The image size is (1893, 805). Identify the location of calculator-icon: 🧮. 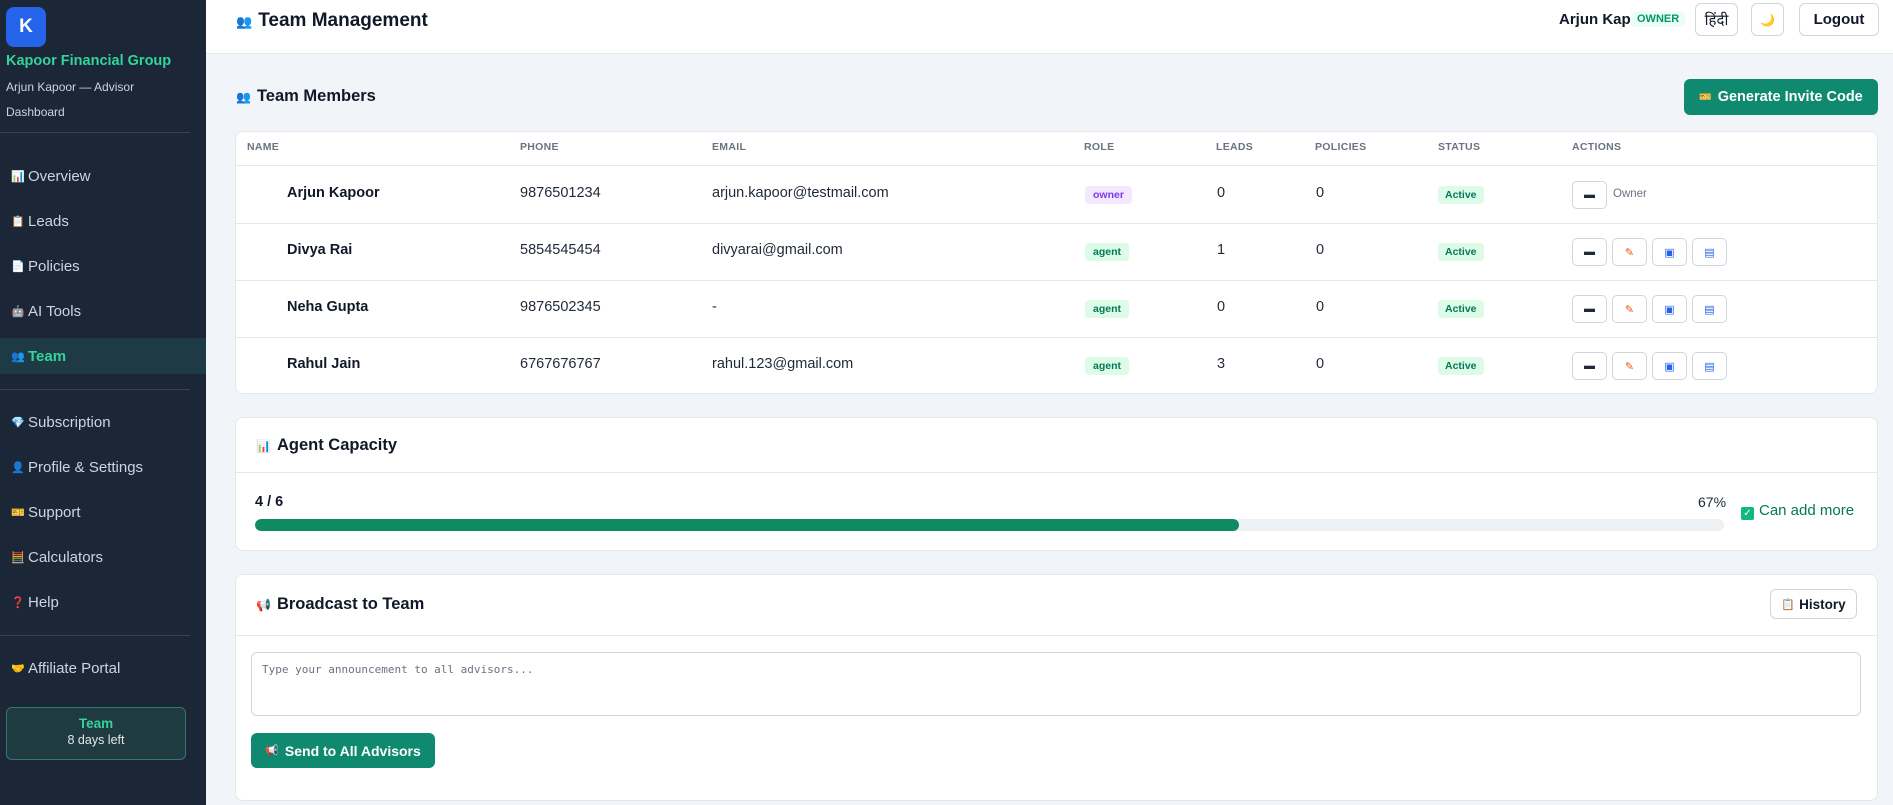
(18, 557).